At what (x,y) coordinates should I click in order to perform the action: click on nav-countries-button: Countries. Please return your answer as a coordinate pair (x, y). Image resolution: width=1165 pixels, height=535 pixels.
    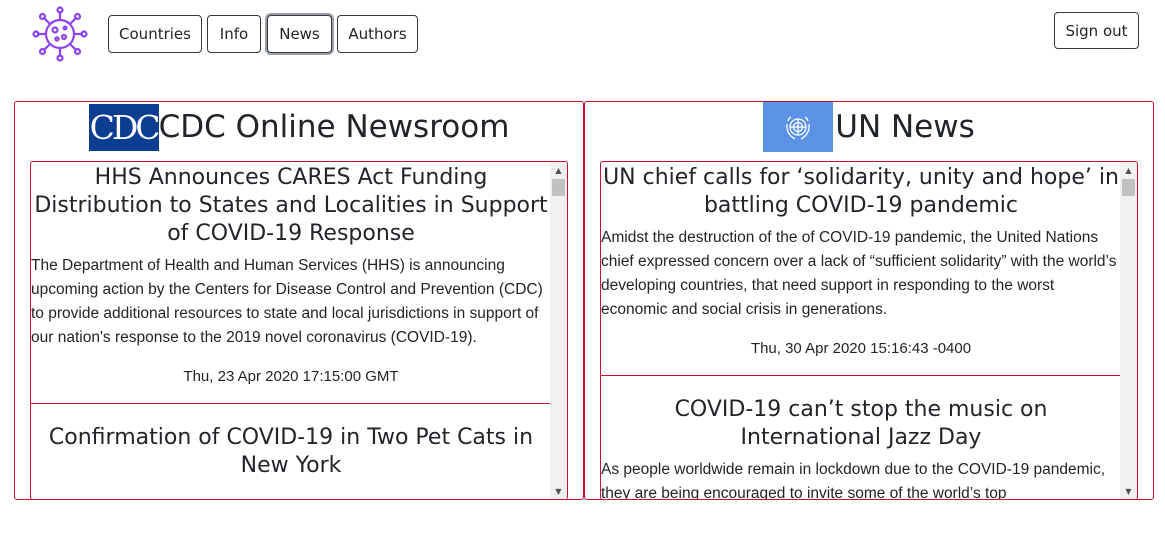
    Looking at the image, I should click on (155, 34).